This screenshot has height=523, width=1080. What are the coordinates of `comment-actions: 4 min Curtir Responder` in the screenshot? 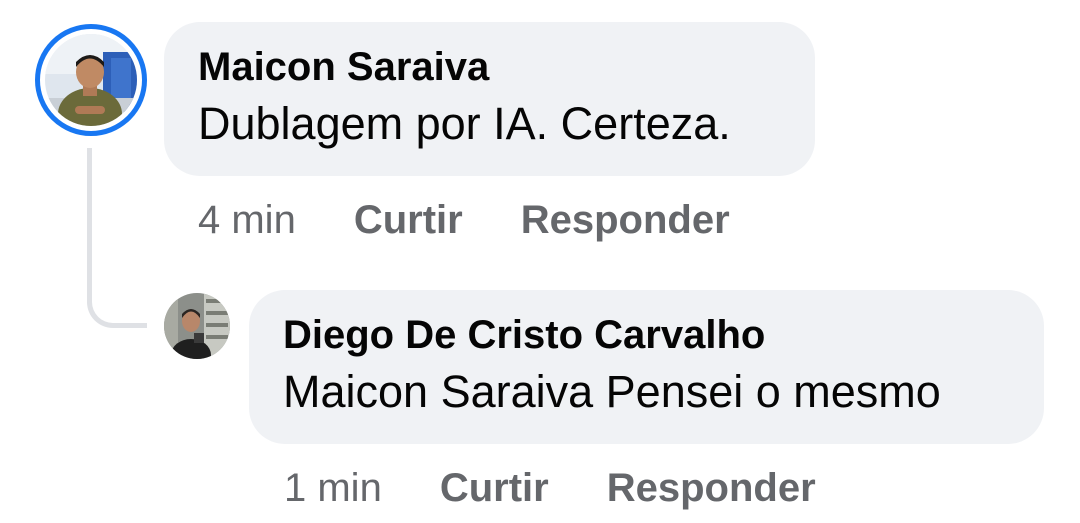 It's located at (464, 220).